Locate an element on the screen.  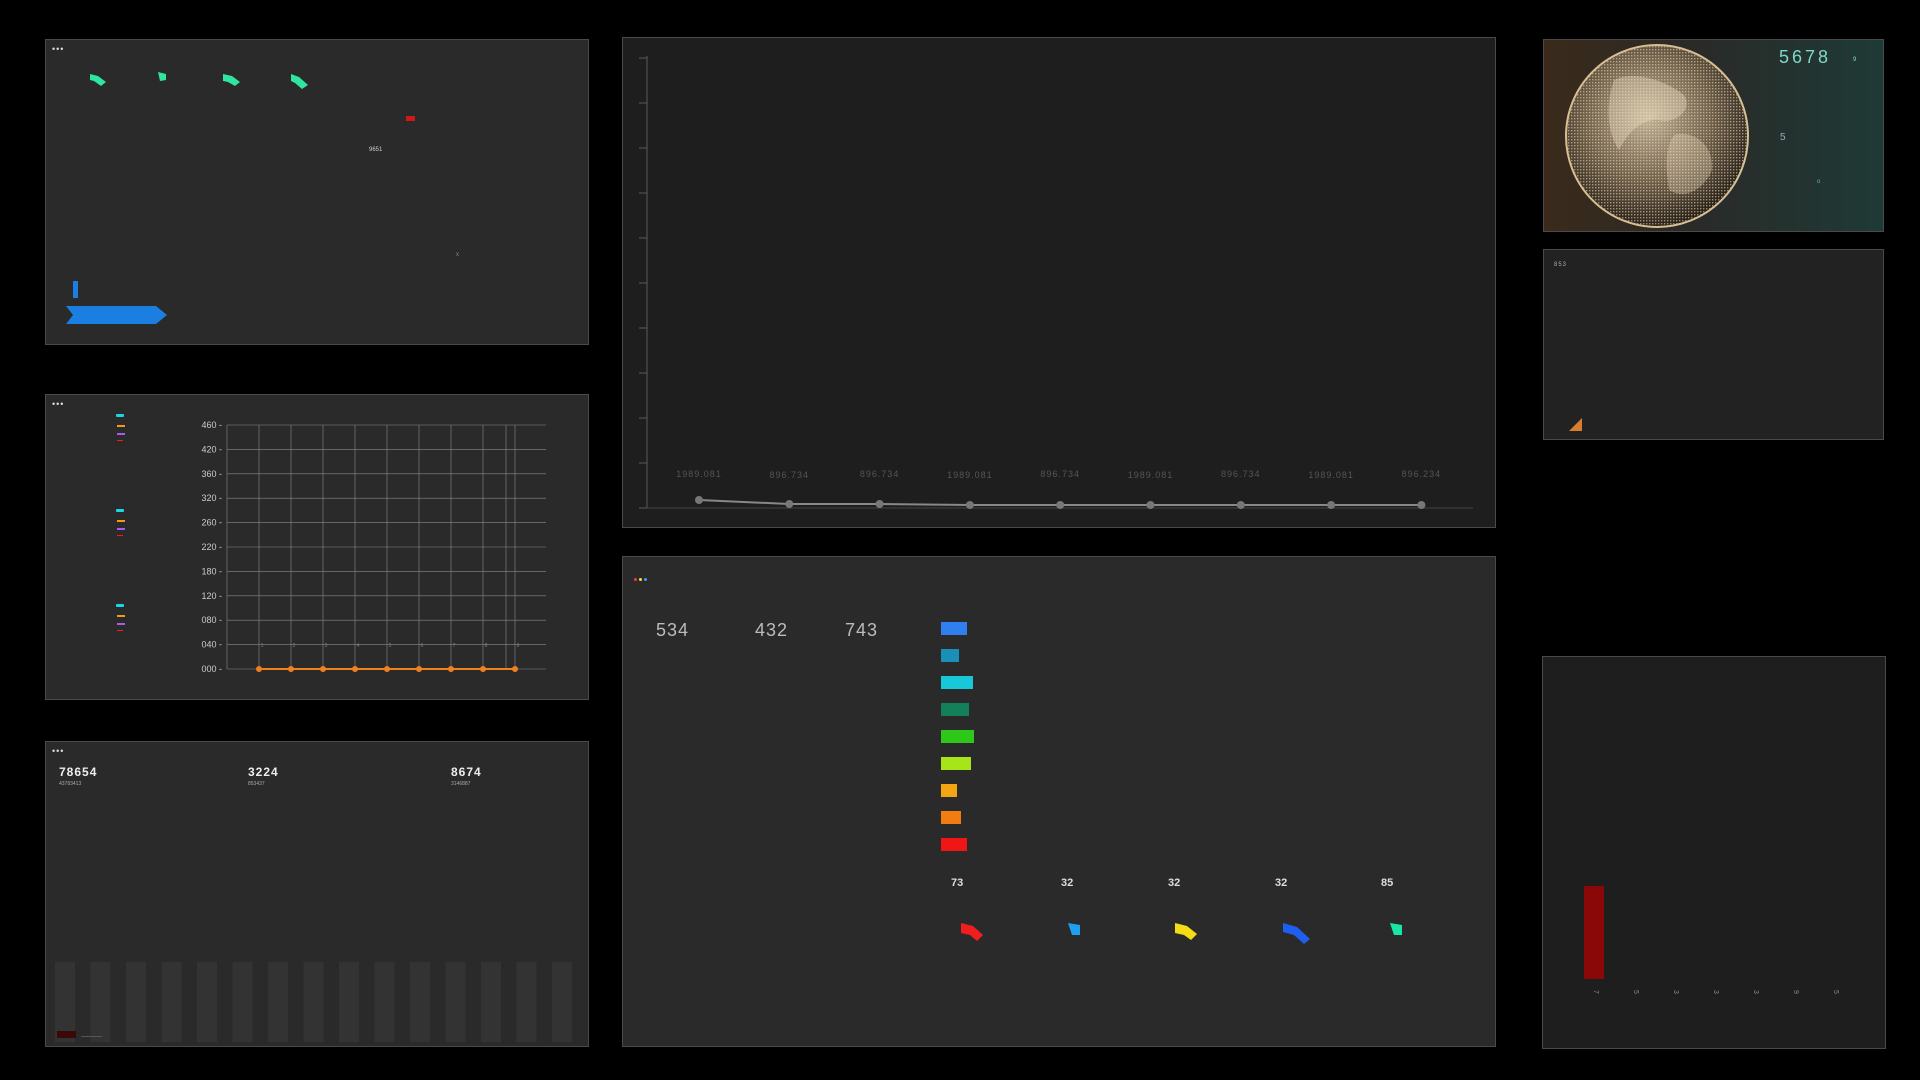
panel-right-mid: 853 is located at coordinates (1713, 344).